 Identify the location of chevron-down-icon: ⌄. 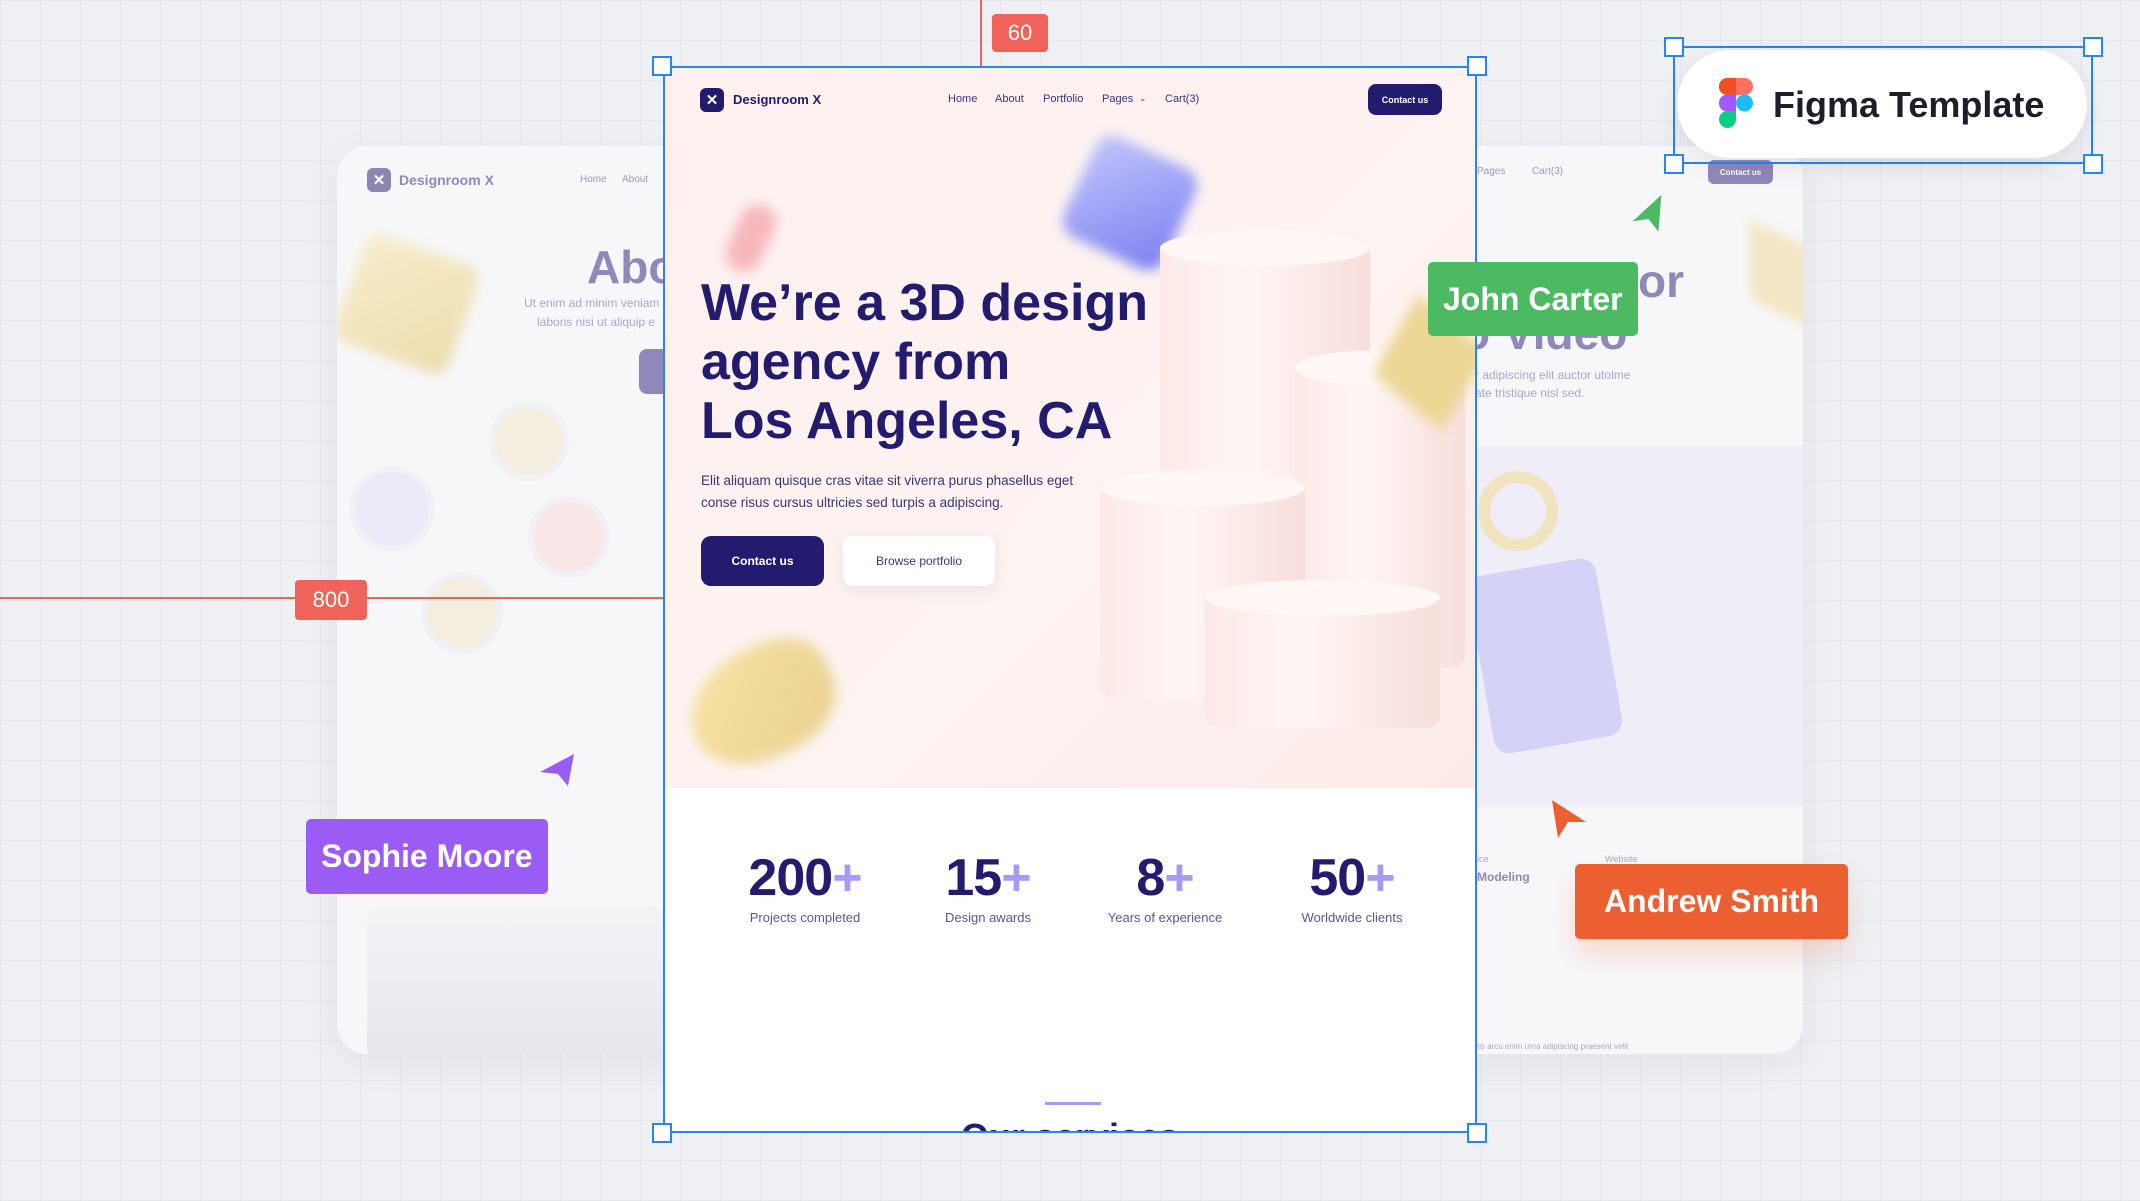
(1143, 98).